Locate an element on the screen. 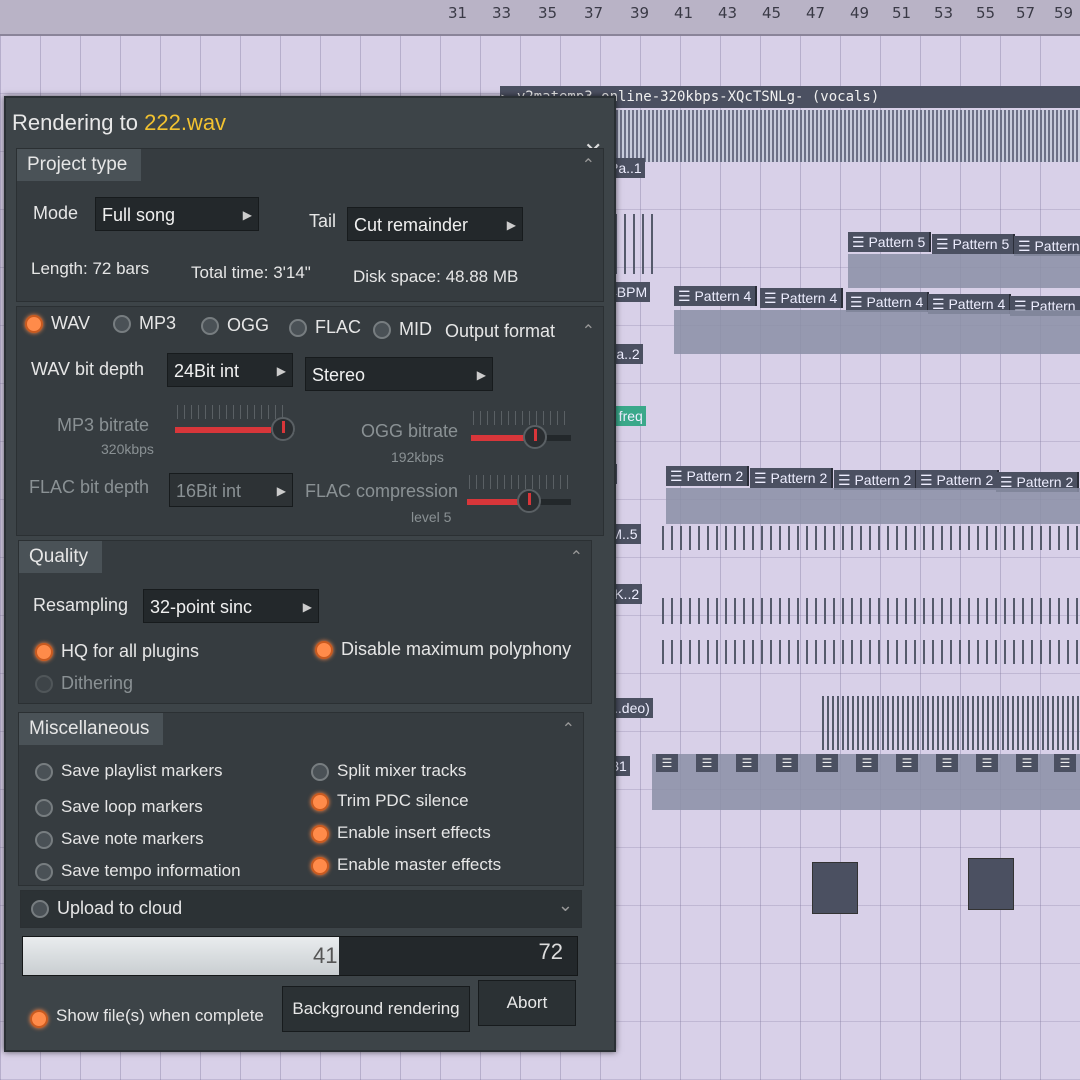  render-progress-bar: 41 72 is located at coordinates (300, 956).